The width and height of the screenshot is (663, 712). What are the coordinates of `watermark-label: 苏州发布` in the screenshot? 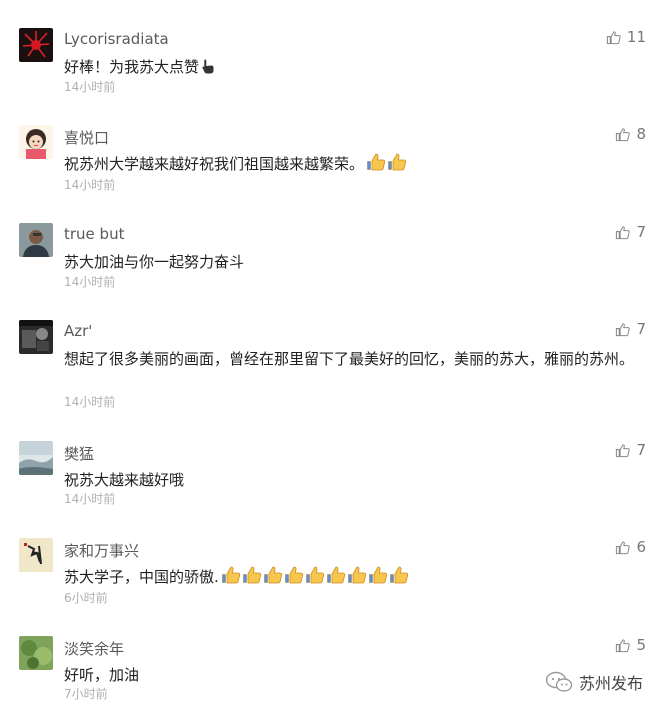 It's located at (610, 683).